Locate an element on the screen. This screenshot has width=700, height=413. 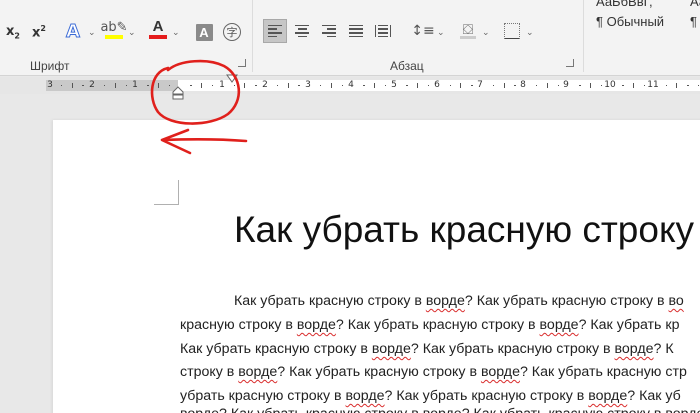
font-color-swatch is located at coordinates (158, 37).